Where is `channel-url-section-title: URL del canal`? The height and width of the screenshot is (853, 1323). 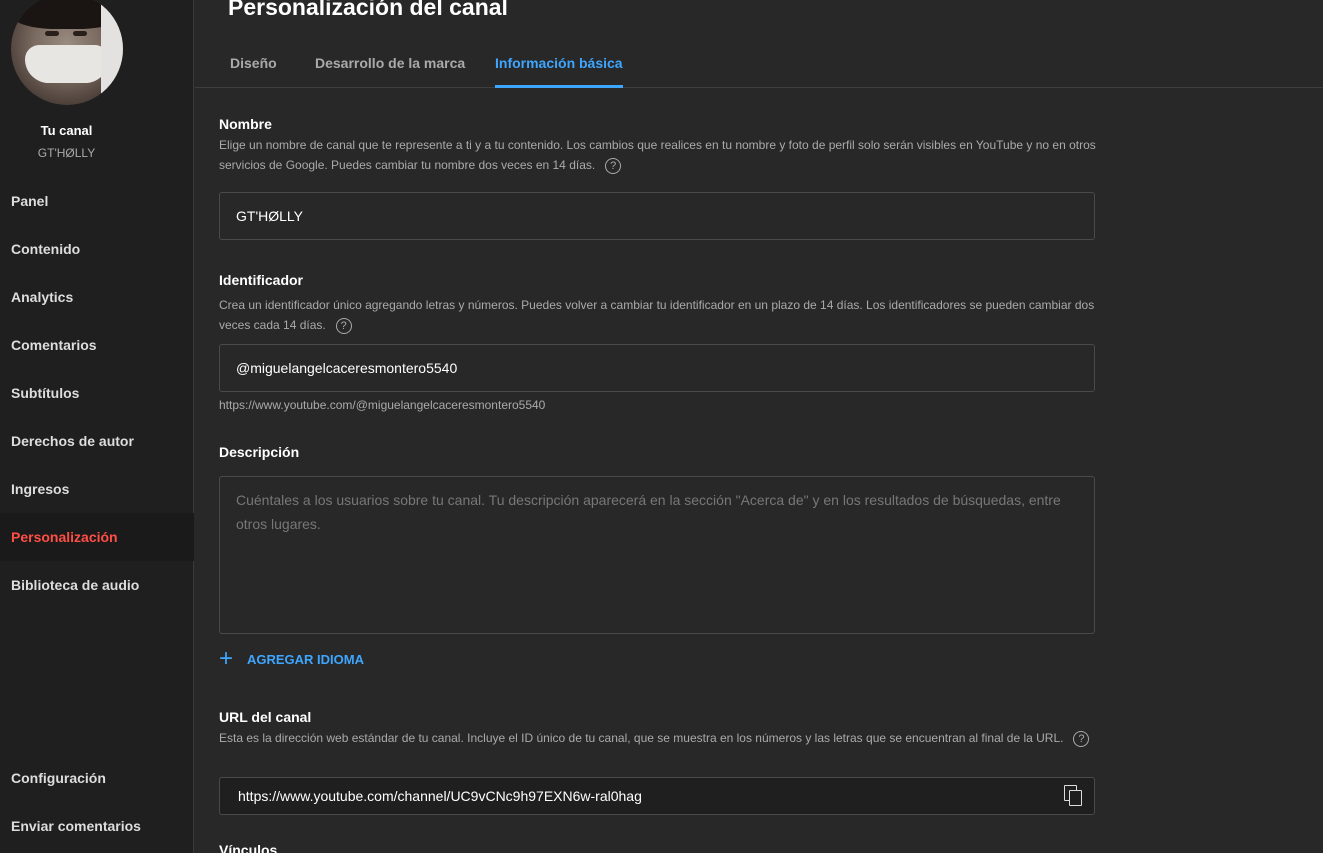
channel-url-section-title: URL del canal is located at coordinates (265, 717).